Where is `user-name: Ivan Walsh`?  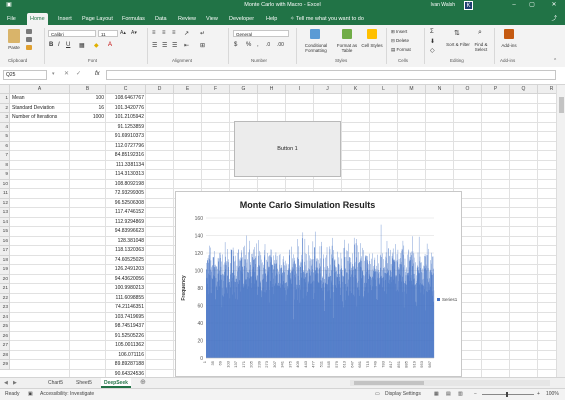
user-name: Ivan Walsh is located at coordinates (442, 5).